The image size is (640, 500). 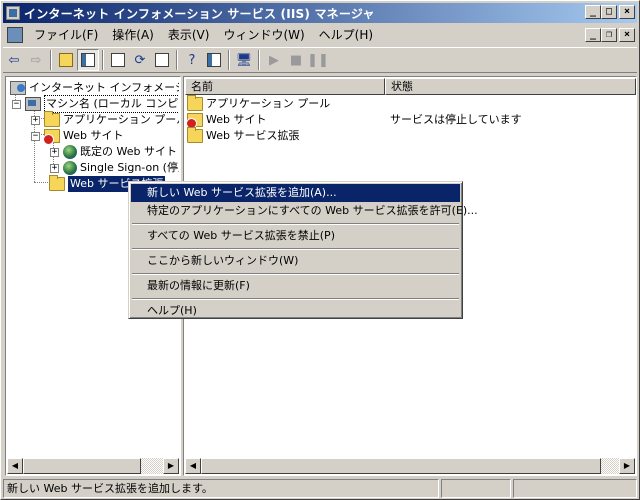 I want to click on list-item-status: サービスは停止しています, so click(x=456, y=119).